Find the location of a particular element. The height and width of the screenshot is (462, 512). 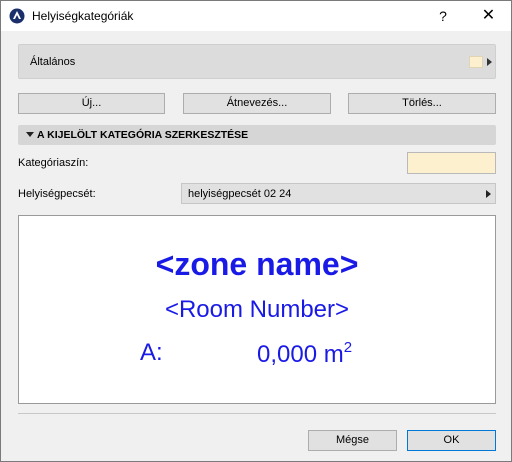

edit-section-header: A KIJELÖLT KATEGÓRIA SZERKESZTÉSE is located at coordinates (257, 135).